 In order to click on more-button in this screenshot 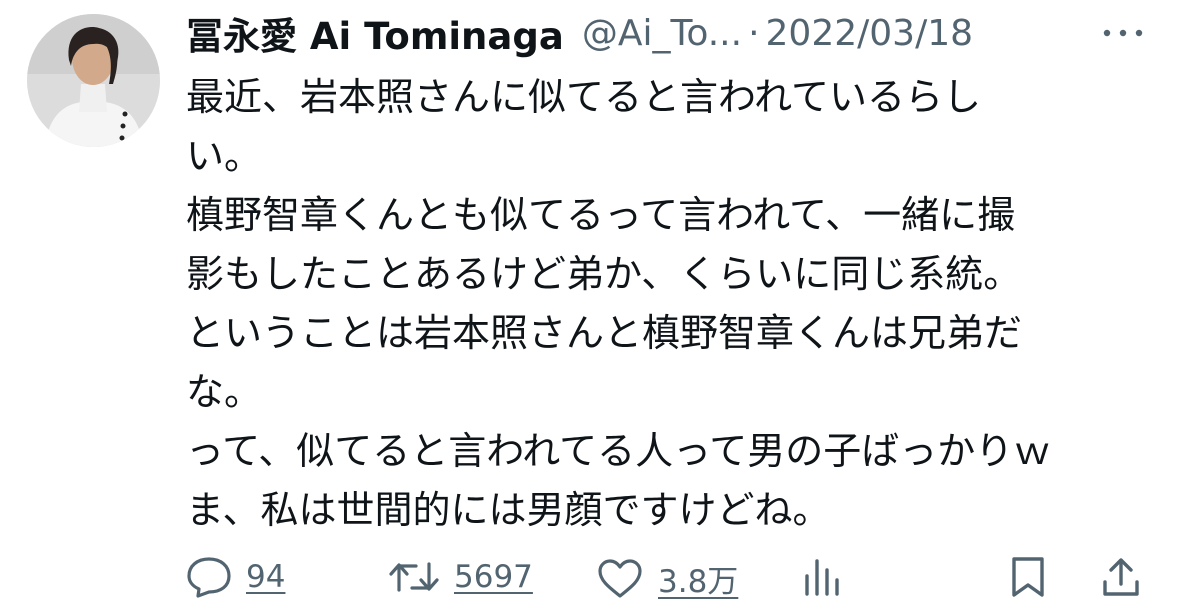, I will do `click(1123, 33)`.